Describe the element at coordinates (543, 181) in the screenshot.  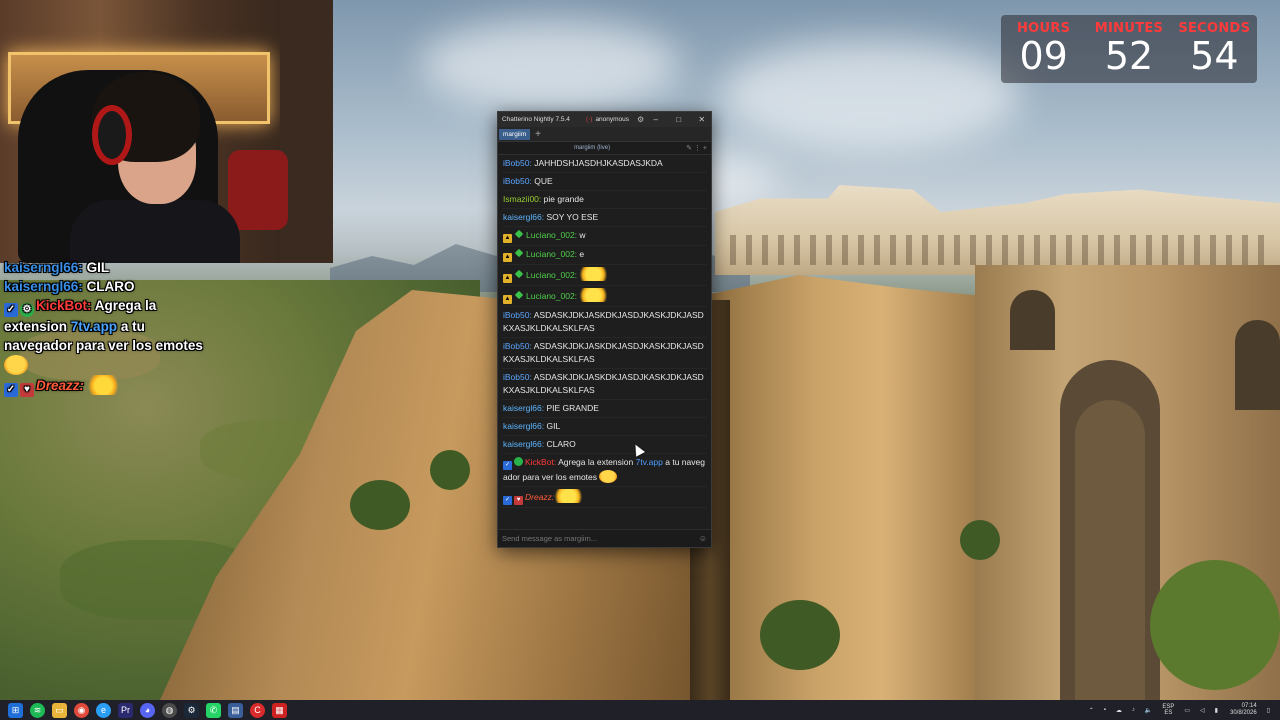
I see `chat-text: QUE` at that location.